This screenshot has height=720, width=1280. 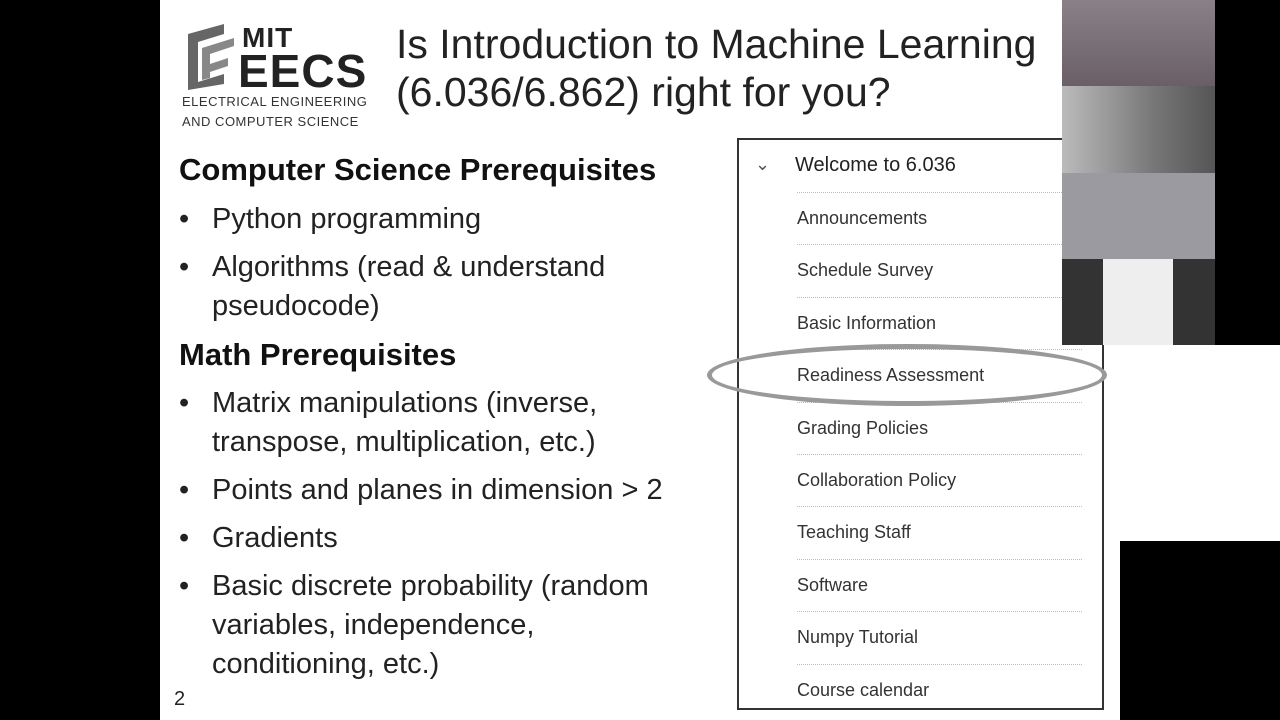 What do you see at coordinates (211, 57) in the screenshot?
I see `eecs-logomark-icon` at bounding box center [211, 57].